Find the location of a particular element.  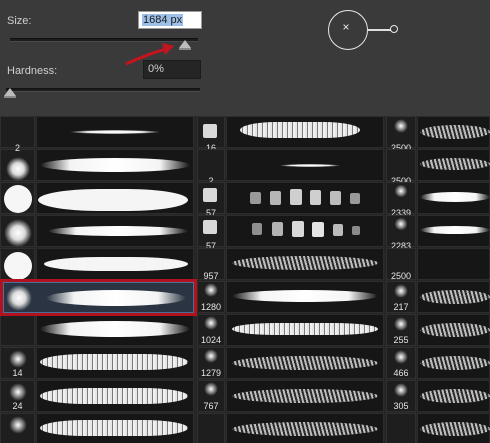

size-value: 1684 px is located at coordinates (163, 20).